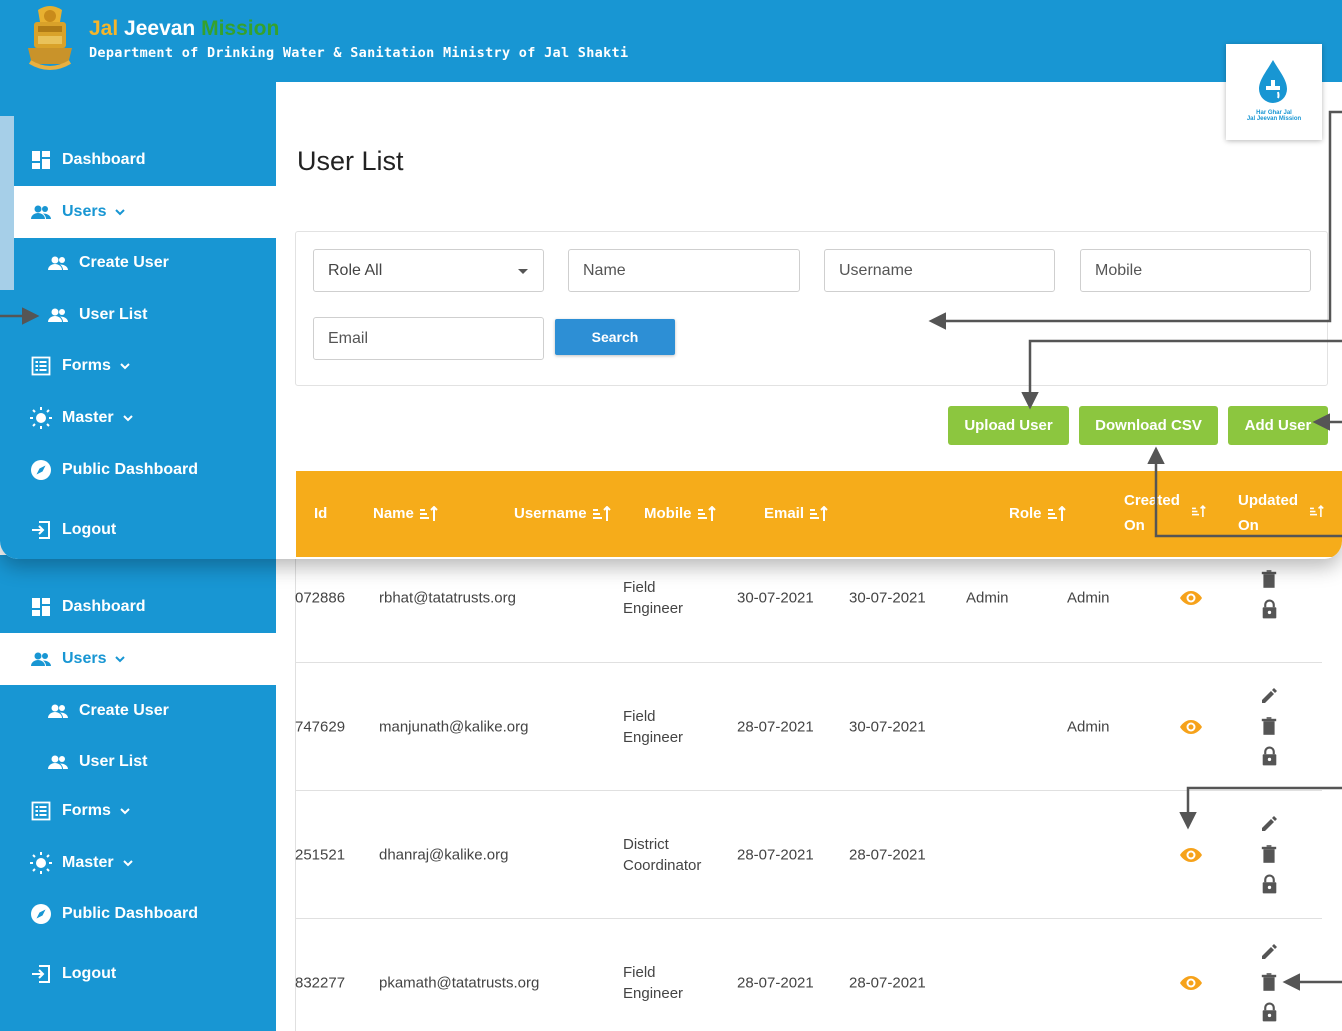  Describe the element at coordinates (138, 607) in the screenshot. I see `bg-sidebar-item-dashboard: Dashboard` at that location.